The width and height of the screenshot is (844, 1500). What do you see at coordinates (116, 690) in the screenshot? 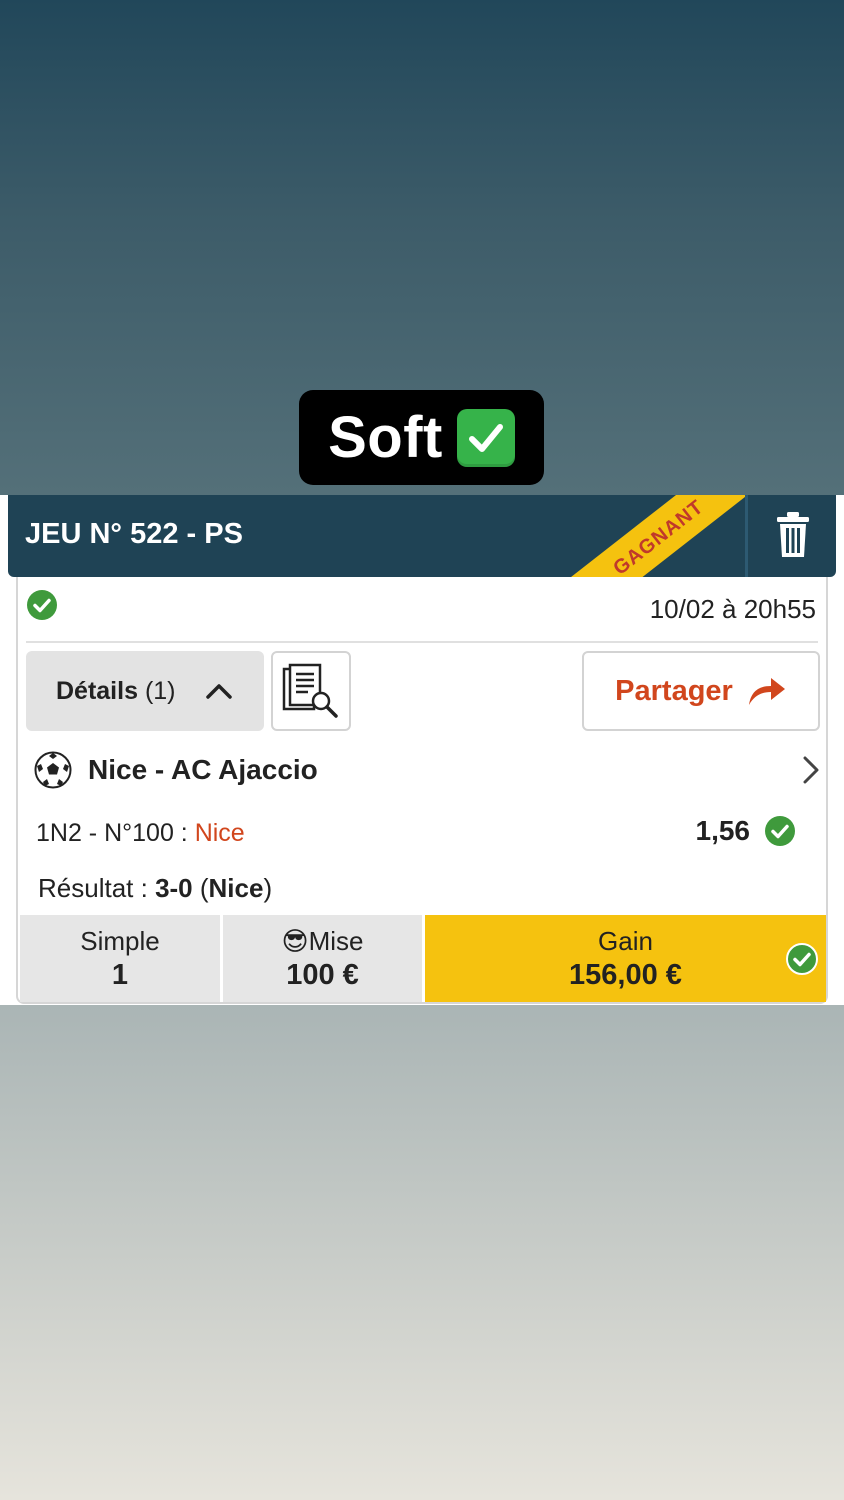
I see `details-label: Détails (1)` at bounding box center [116, 690].